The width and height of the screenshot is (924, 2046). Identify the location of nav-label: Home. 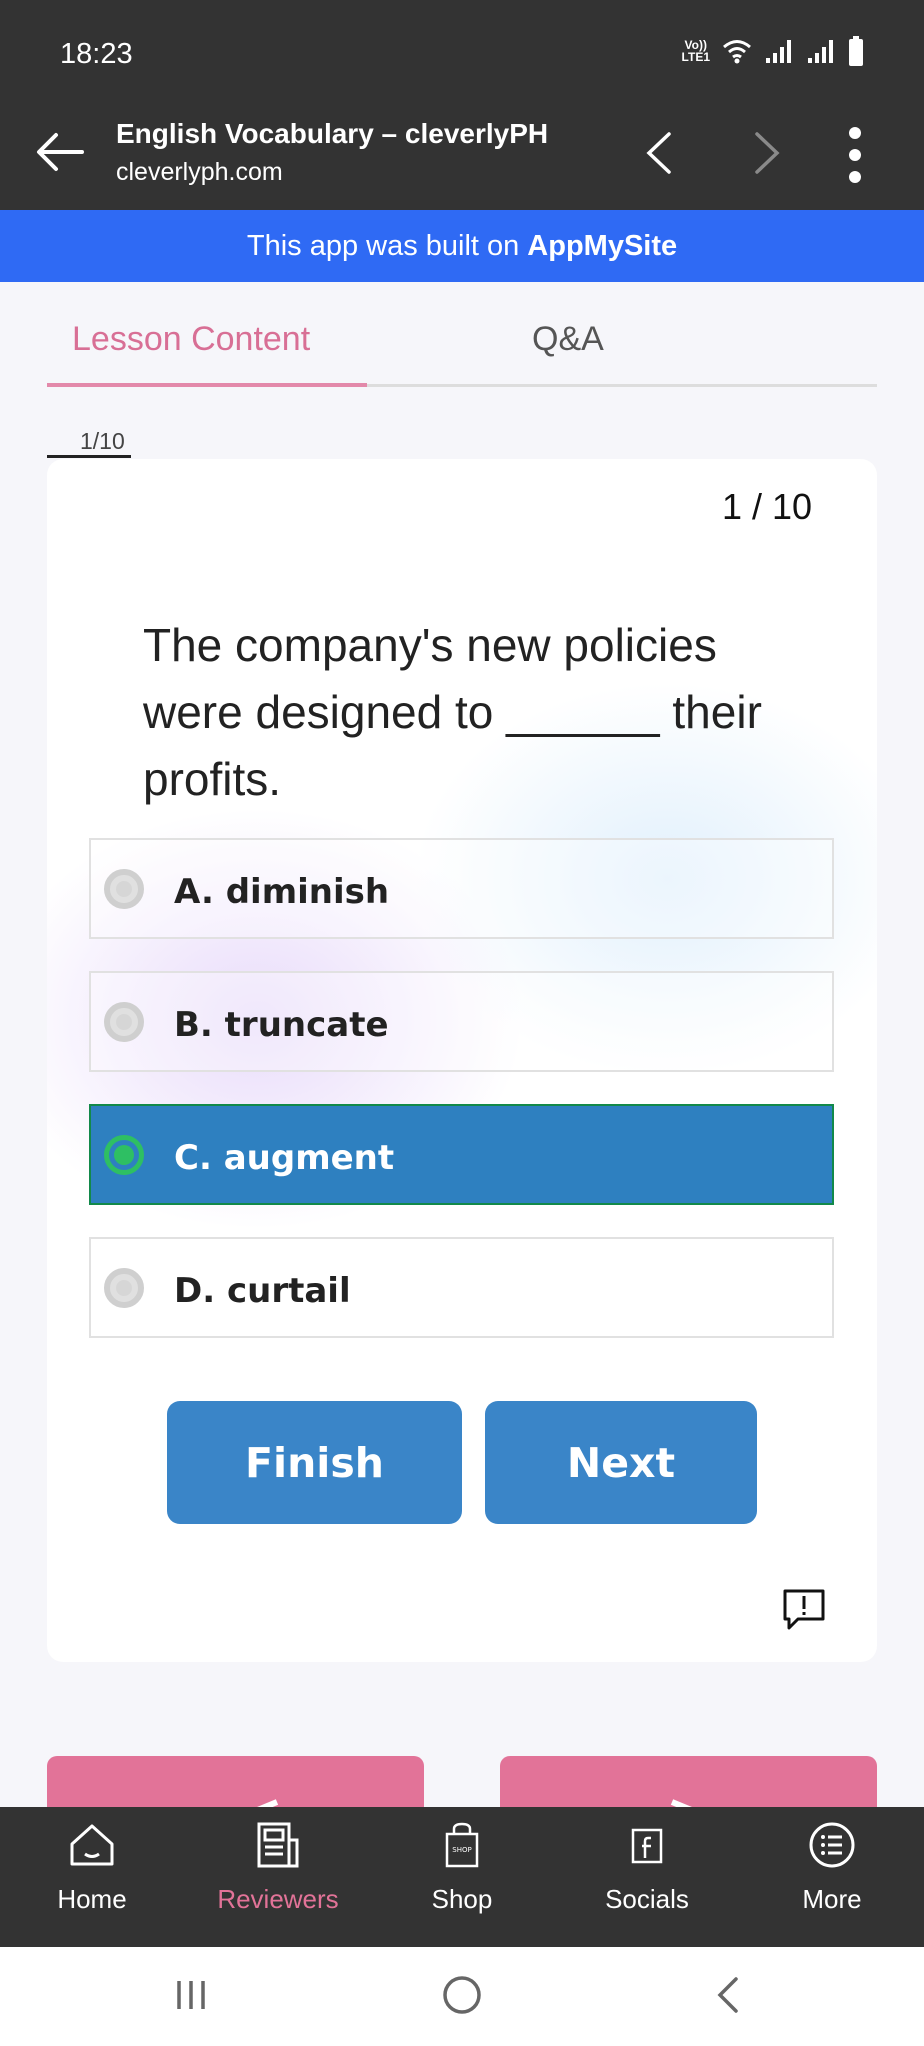
(92, 1899).